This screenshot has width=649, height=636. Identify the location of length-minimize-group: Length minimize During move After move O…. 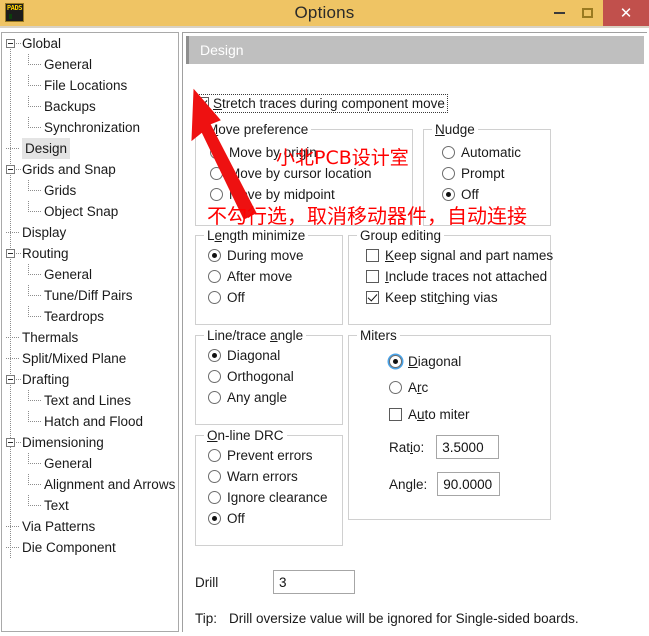
(269, 276).